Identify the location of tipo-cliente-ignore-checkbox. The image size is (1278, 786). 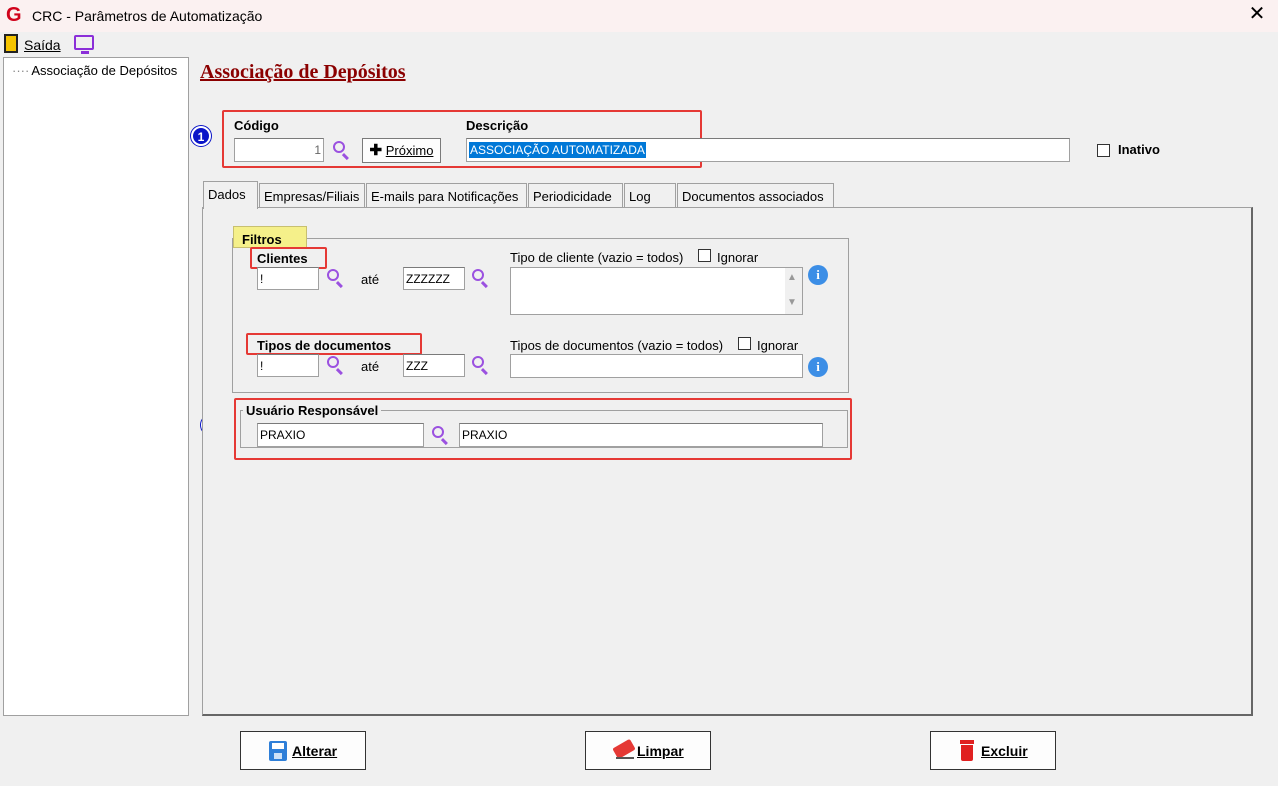
(704, 255).